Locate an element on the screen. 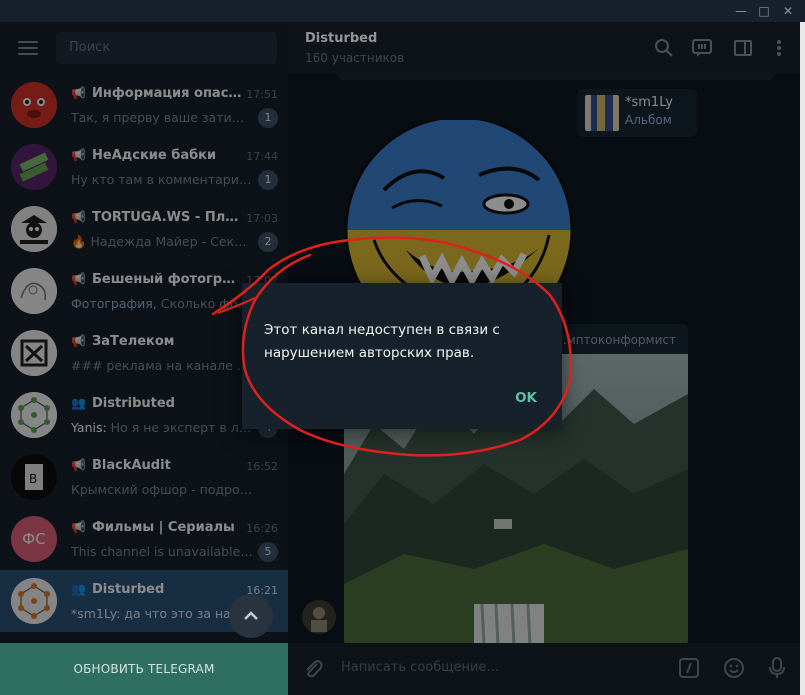 This screenshot has width=805, height=695. update-label: ОБНОВИТЬ TELEGRAM is located at coordinates (144, 669).